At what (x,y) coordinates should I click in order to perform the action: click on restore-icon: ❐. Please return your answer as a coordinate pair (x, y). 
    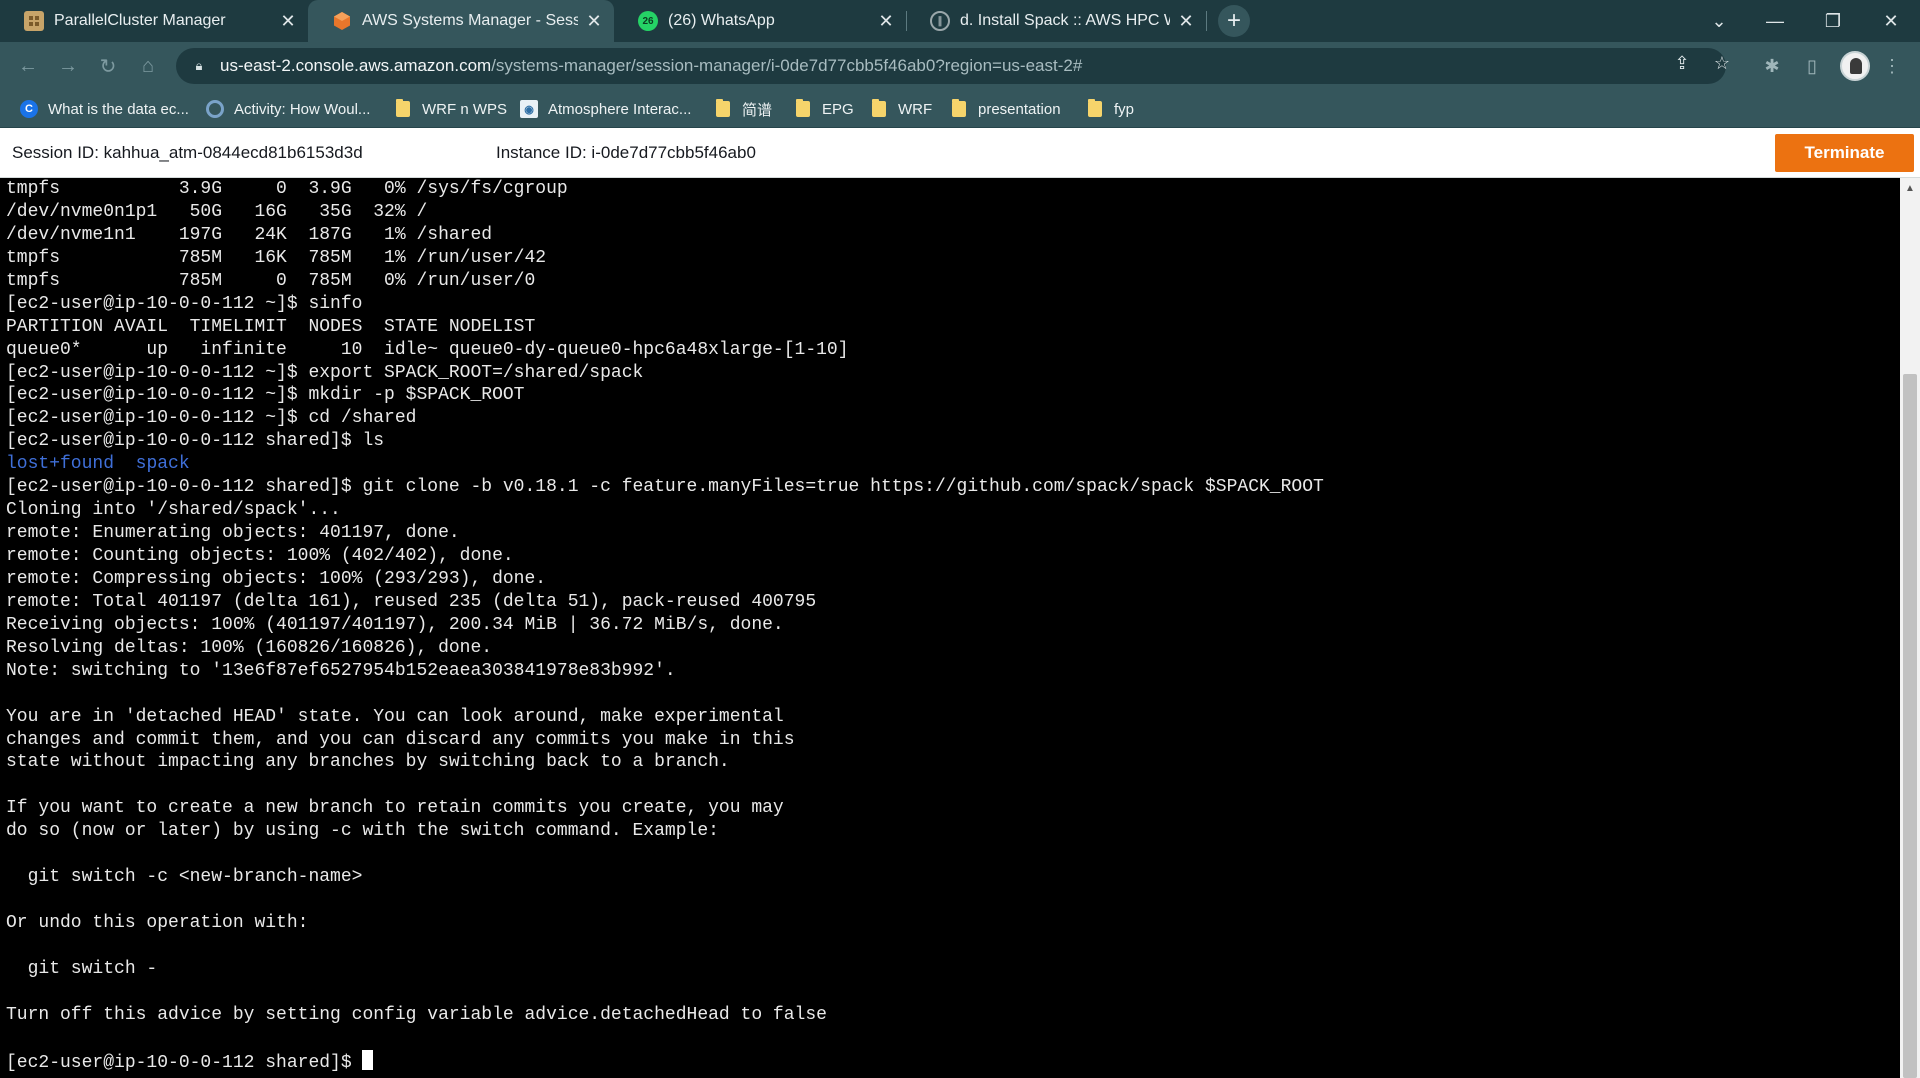
    Looking at the image, I should click on (1833, 21).